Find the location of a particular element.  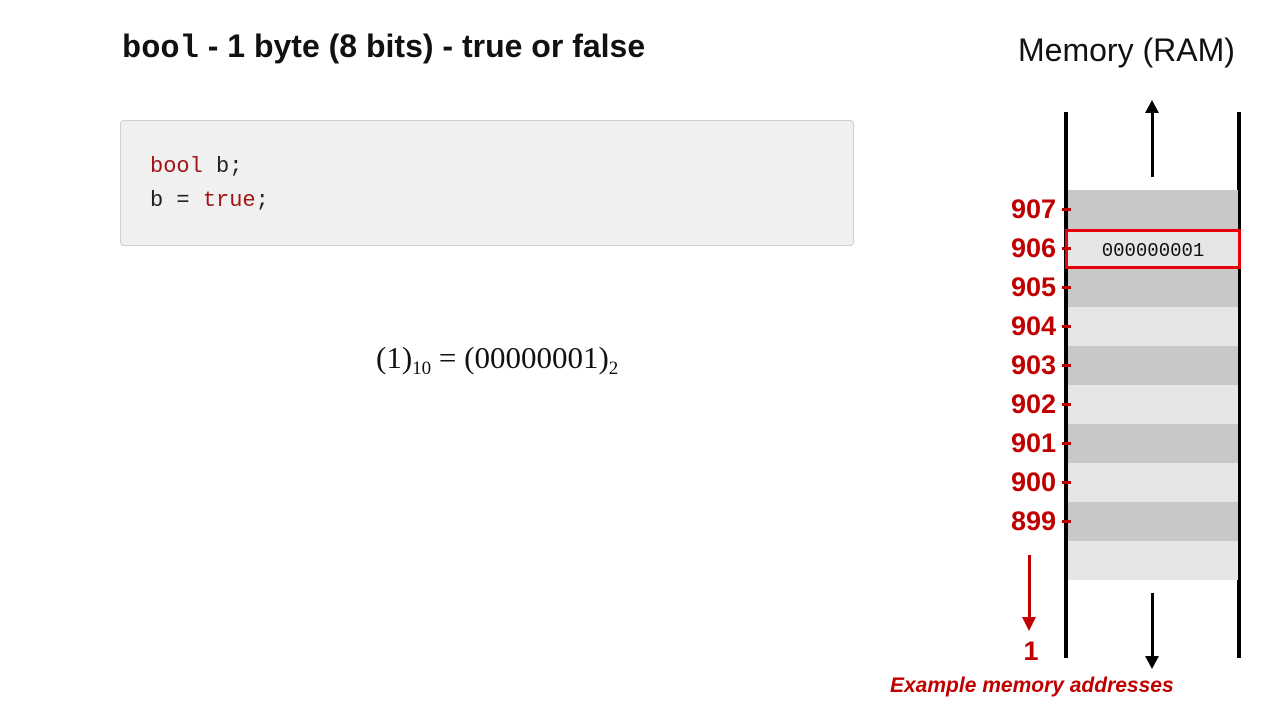

address-label: 904 is located at coordinates (1033, 326).